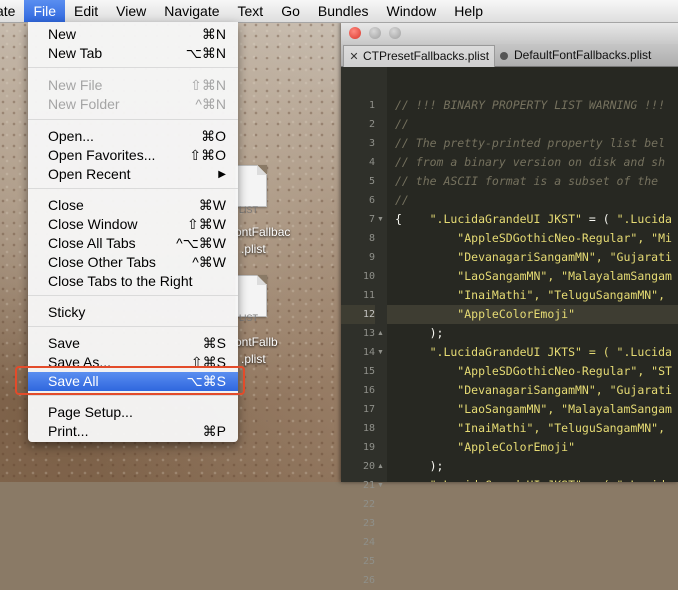  I want to click on line-number: 18, so click(368, 428).